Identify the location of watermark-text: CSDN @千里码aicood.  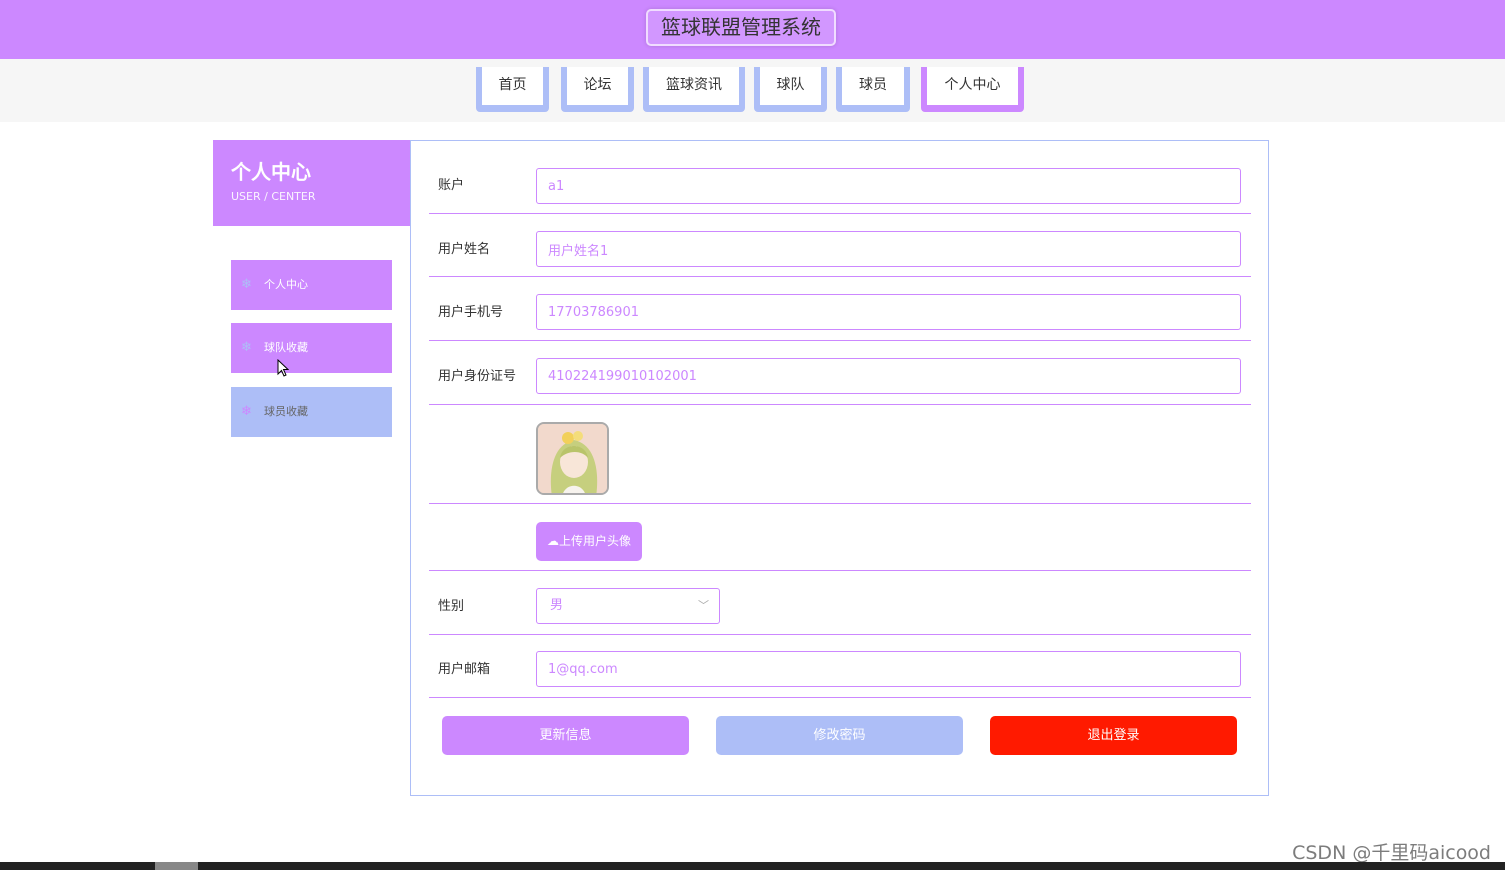
(1391, 853).